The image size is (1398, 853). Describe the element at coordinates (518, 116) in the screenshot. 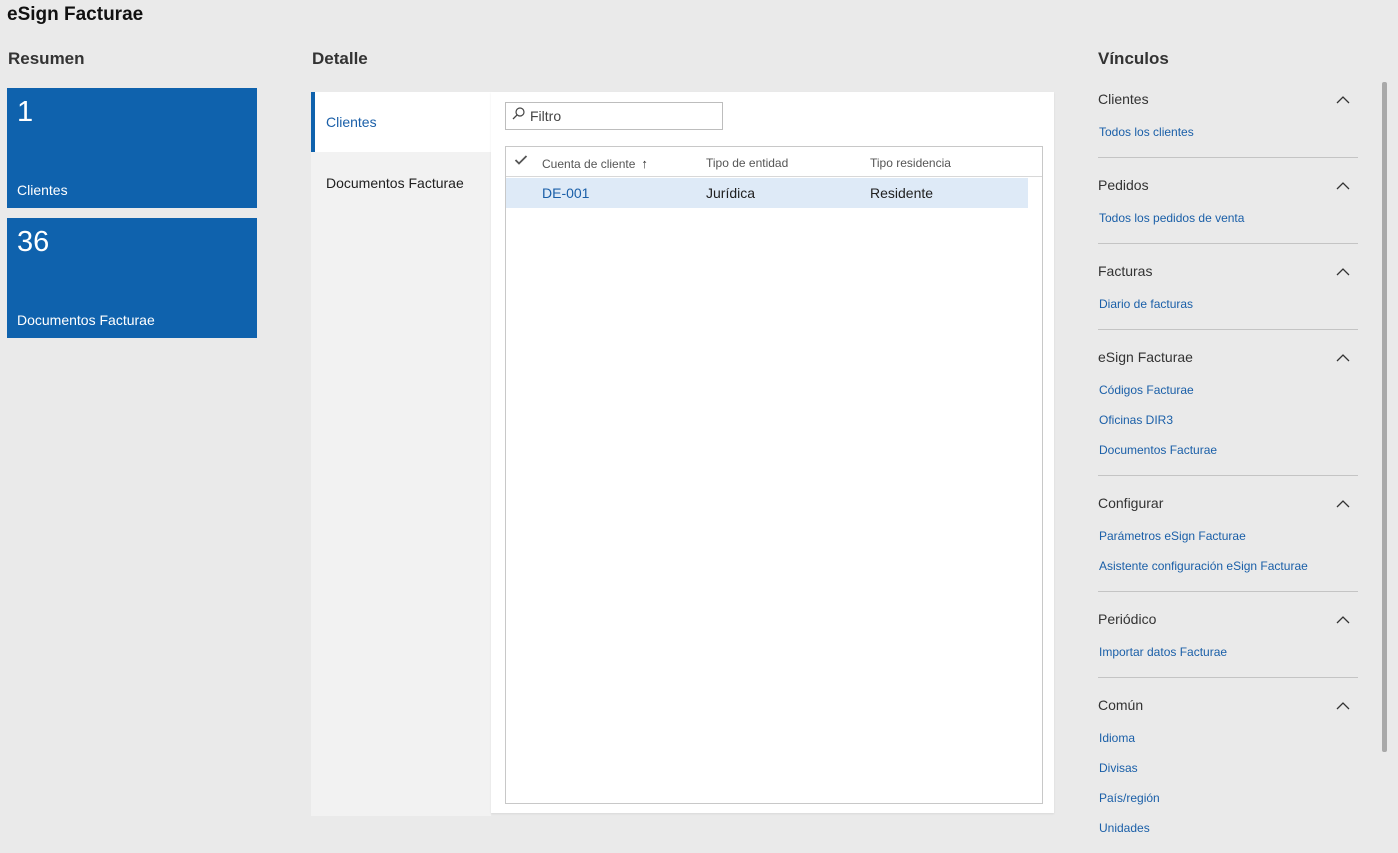

I see `search-icon` at that location.